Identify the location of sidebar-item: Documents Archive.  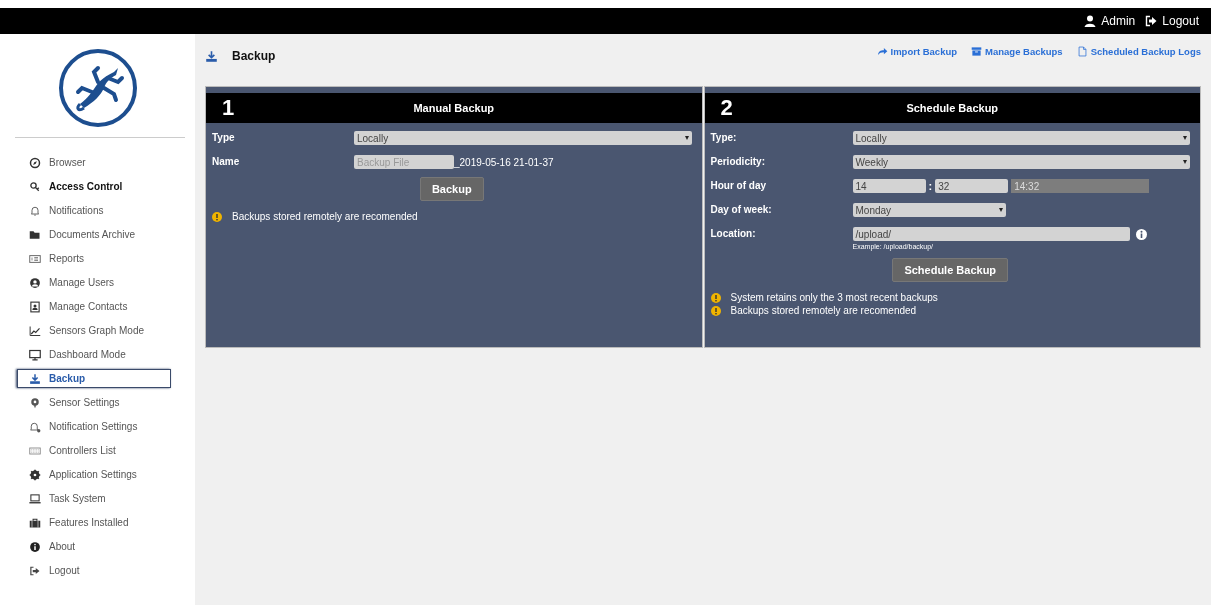
(94, 234).